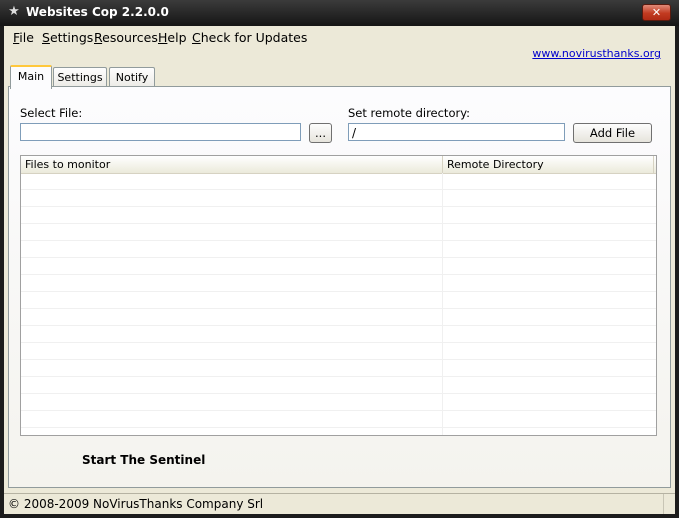 The height and width of the screenshot is (518, 679). I want to click on remote-directory-label: Set remote directory:, so click(409, 113).